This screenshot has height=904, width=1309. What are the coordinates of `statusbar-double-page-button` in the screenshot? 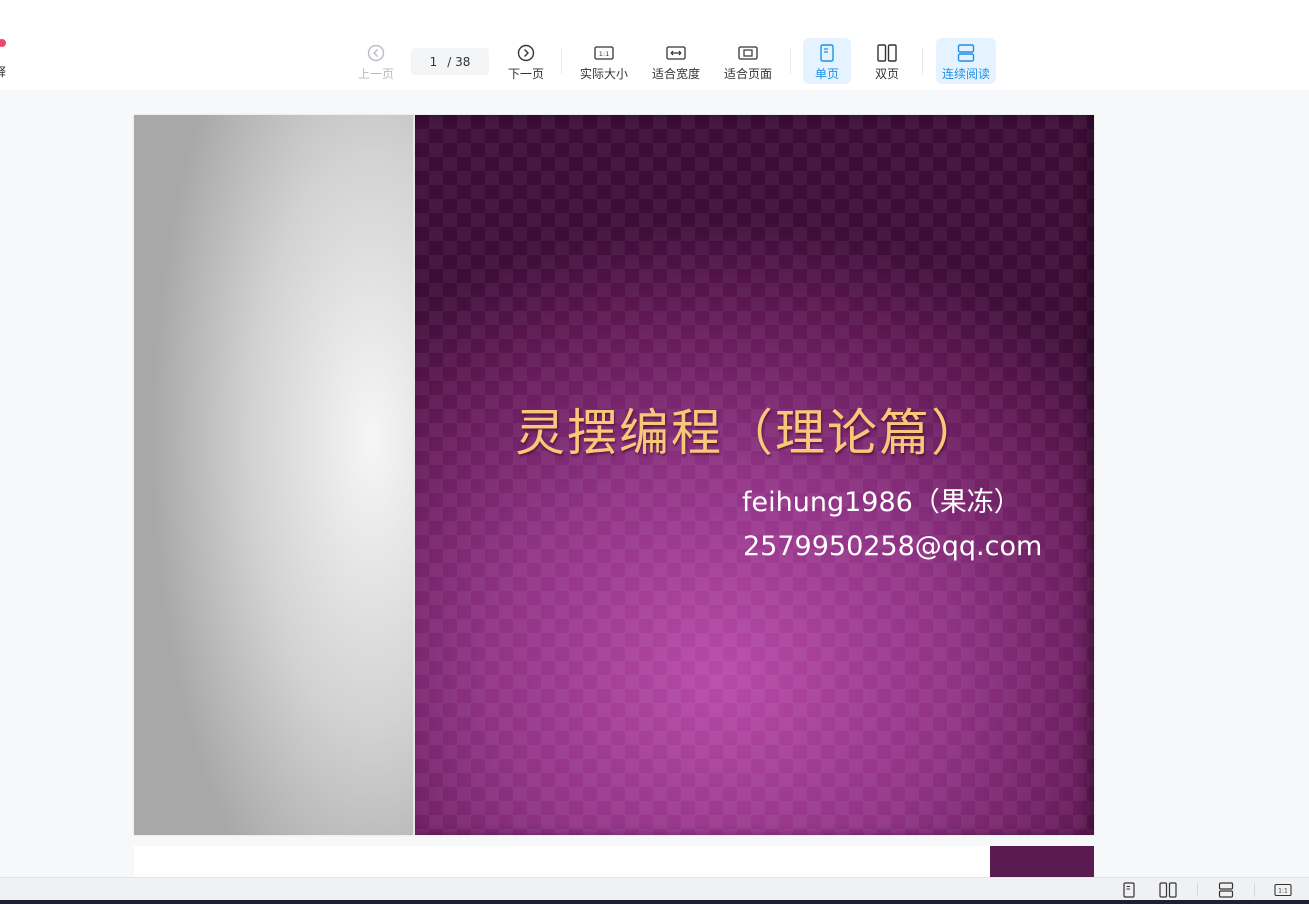 It's located at (1168, 890).